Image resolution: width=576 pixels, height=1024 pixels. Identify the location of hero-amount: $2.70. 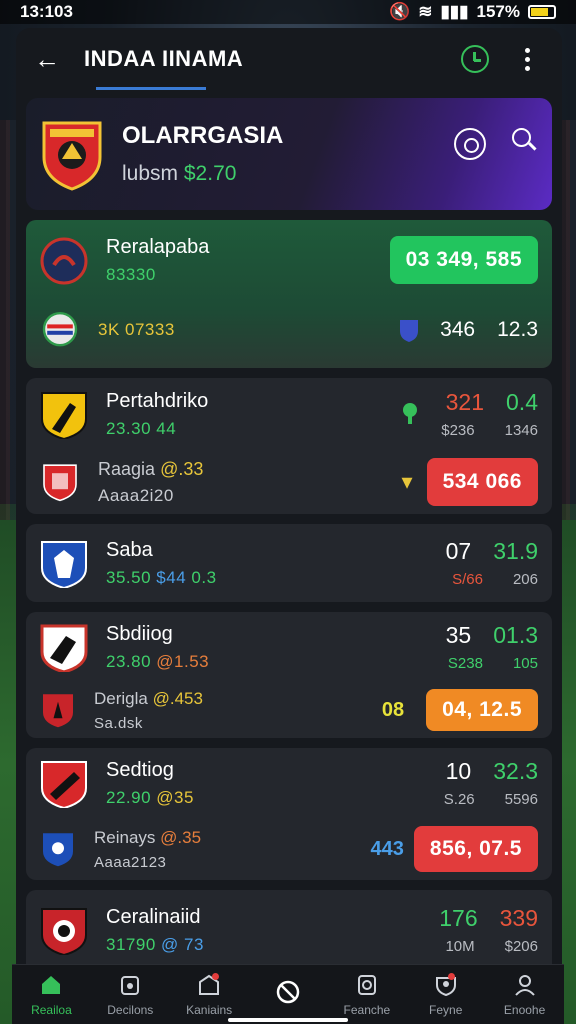
(210, 173).